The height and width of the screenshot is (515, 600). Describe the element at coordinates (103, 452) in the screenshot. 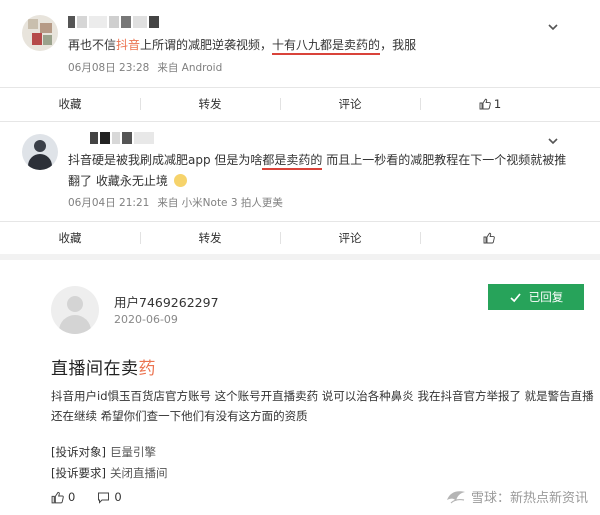

I see `complaint-target: [投诉对象] 巨量引擎` at that location.